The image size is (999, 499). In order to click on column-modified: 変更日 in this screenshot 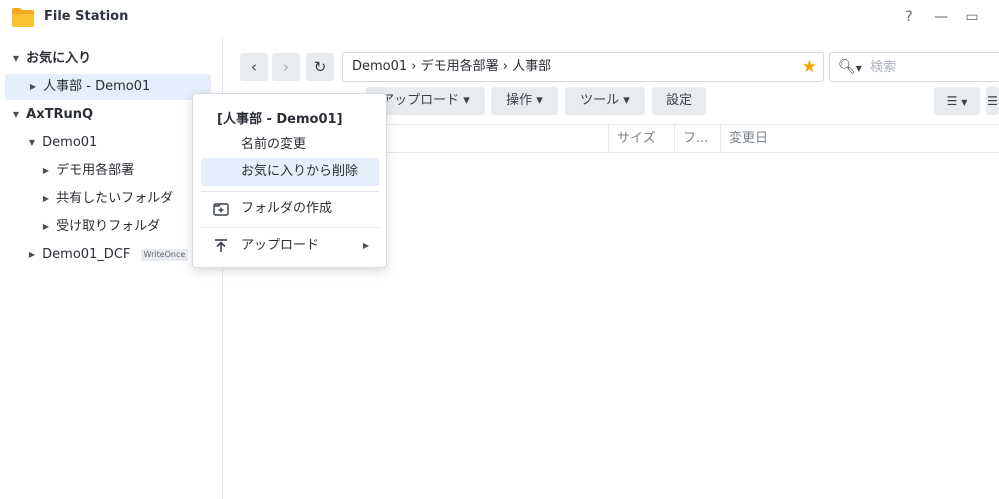, I will do `click(859, 138)`.